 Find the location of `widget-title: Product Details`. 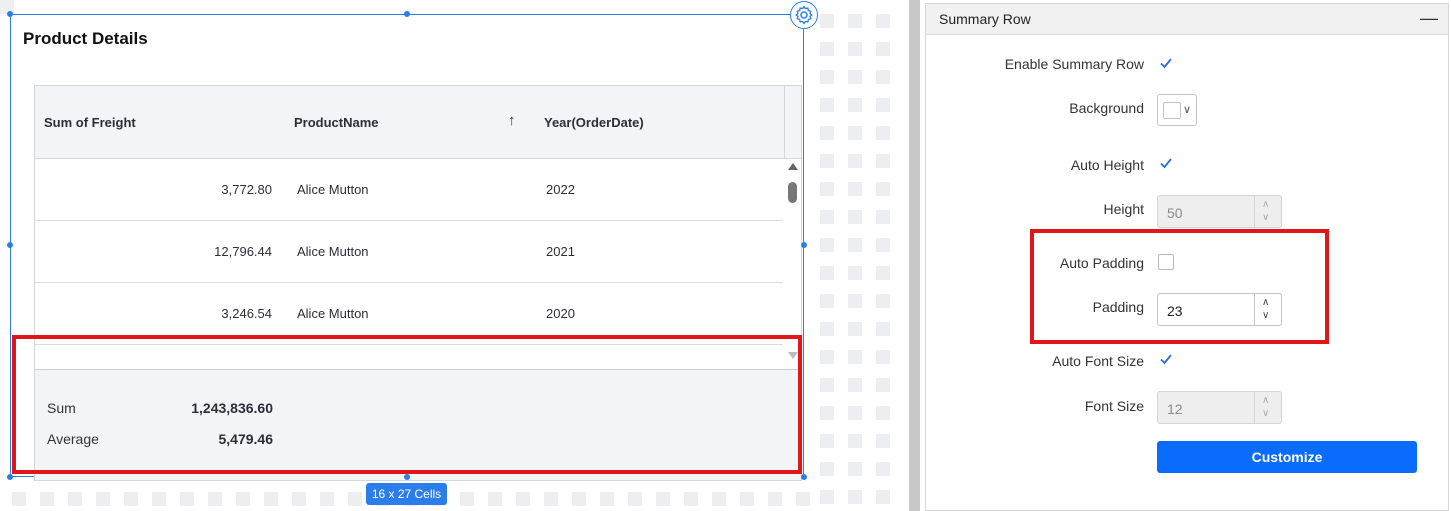

widget-title: Product Details is located at coordinates (85, 38).